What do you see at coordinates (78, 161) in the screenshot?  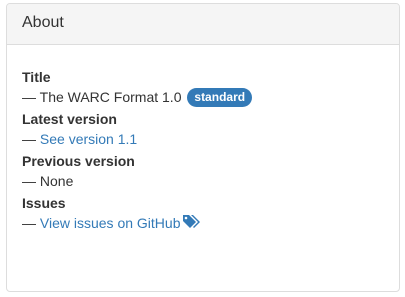 I see `previous-version-label: Previous version` at bounding box center [78, 161].